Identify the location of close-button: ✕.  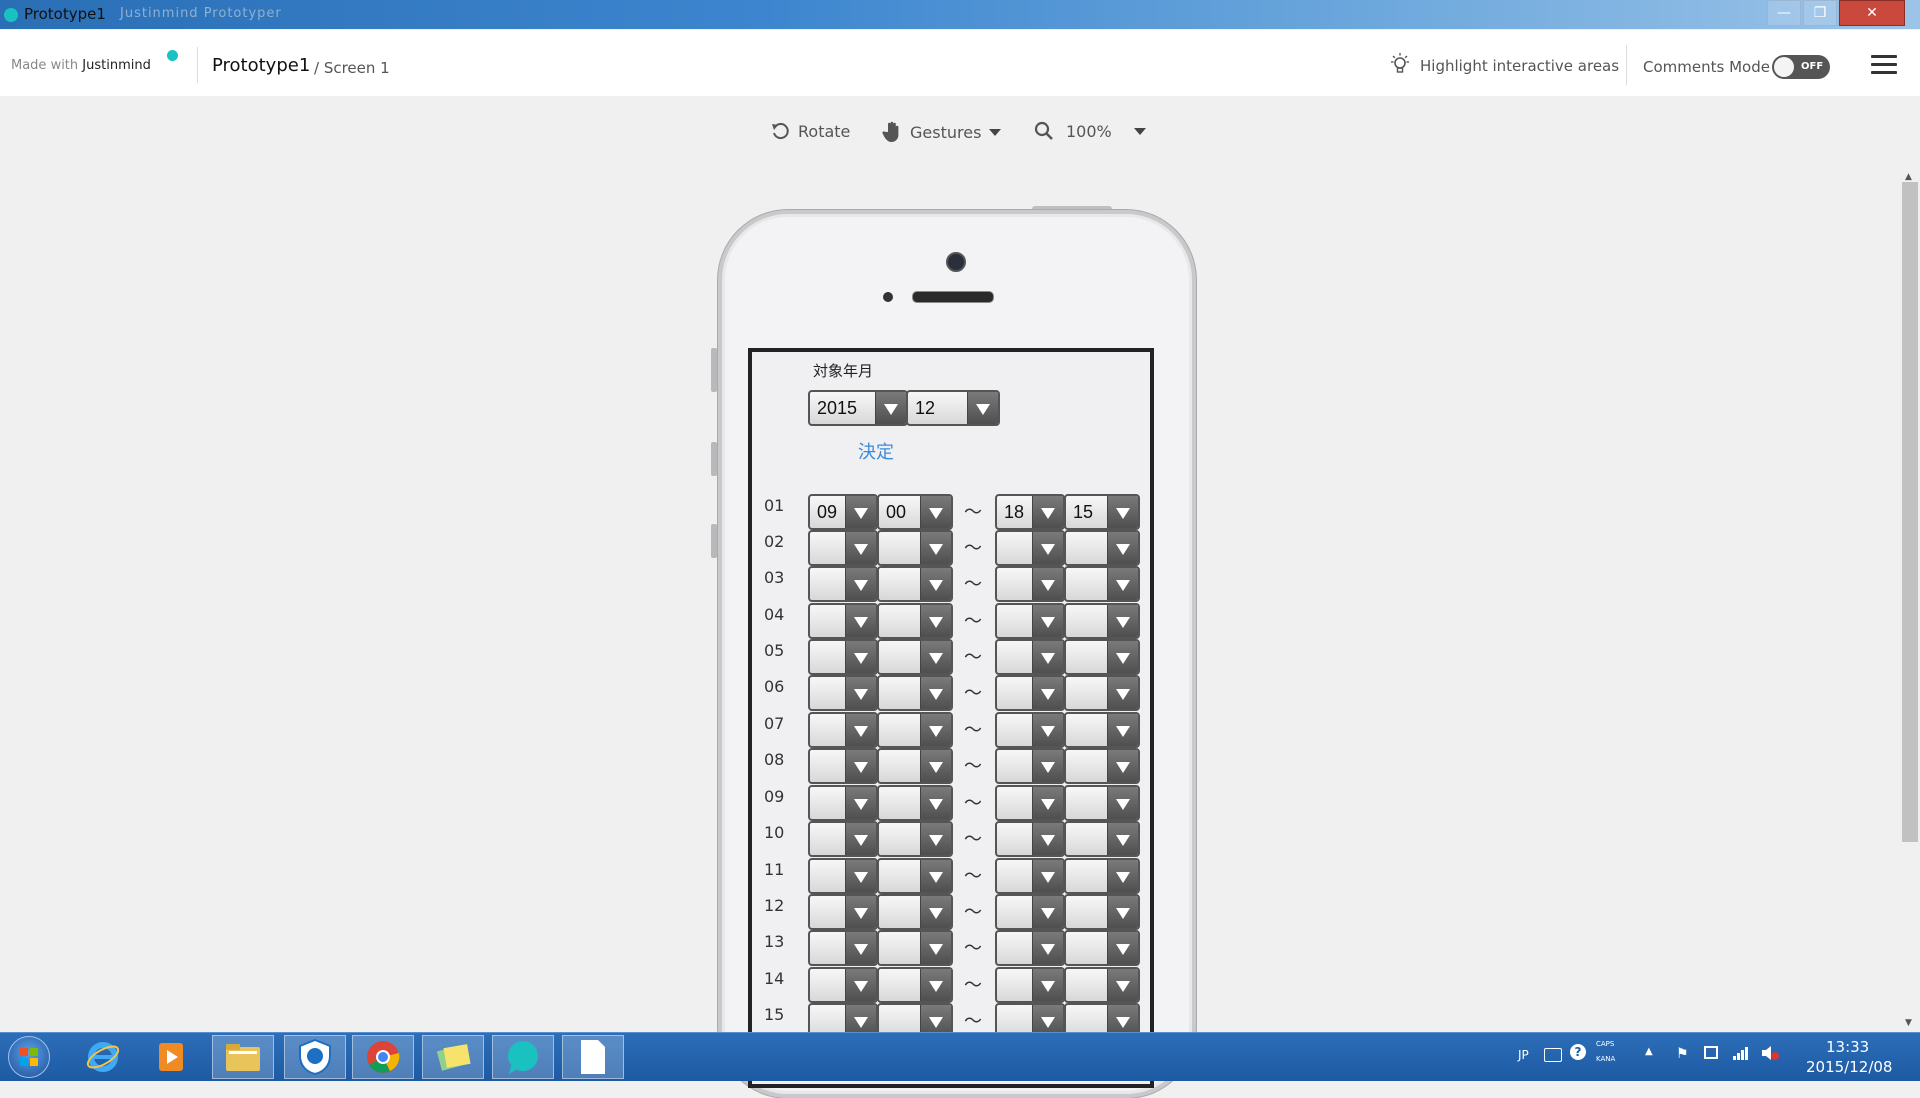
(1872, 13).